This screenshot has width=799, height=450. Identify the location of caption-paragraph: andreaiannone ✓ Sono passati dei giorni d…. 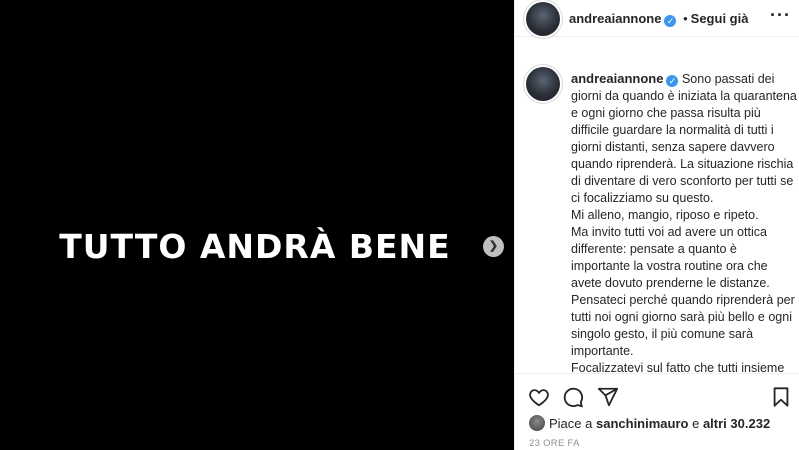
(684, 138).